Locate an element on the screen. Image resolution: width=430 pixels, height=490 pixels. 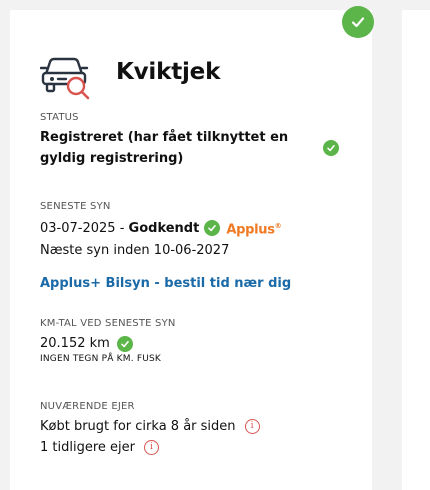
mileage-label: KM-TAL VED SENESTE SYN is located at coordinates (108, 323).